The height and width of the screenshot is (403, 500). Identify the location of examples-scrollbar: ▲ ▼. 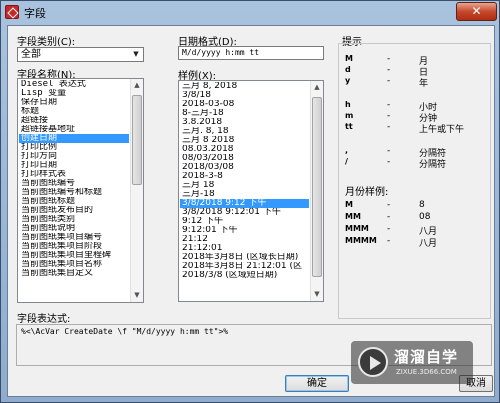
(316, 191).